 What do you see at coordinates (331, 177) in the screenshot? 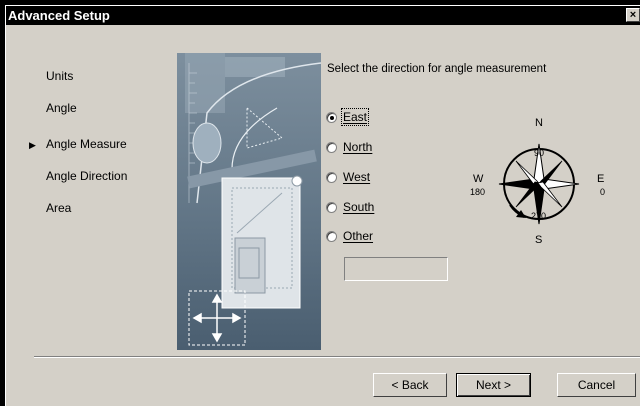
I see `radio-west-indicator` at bounding box center [331, 177].